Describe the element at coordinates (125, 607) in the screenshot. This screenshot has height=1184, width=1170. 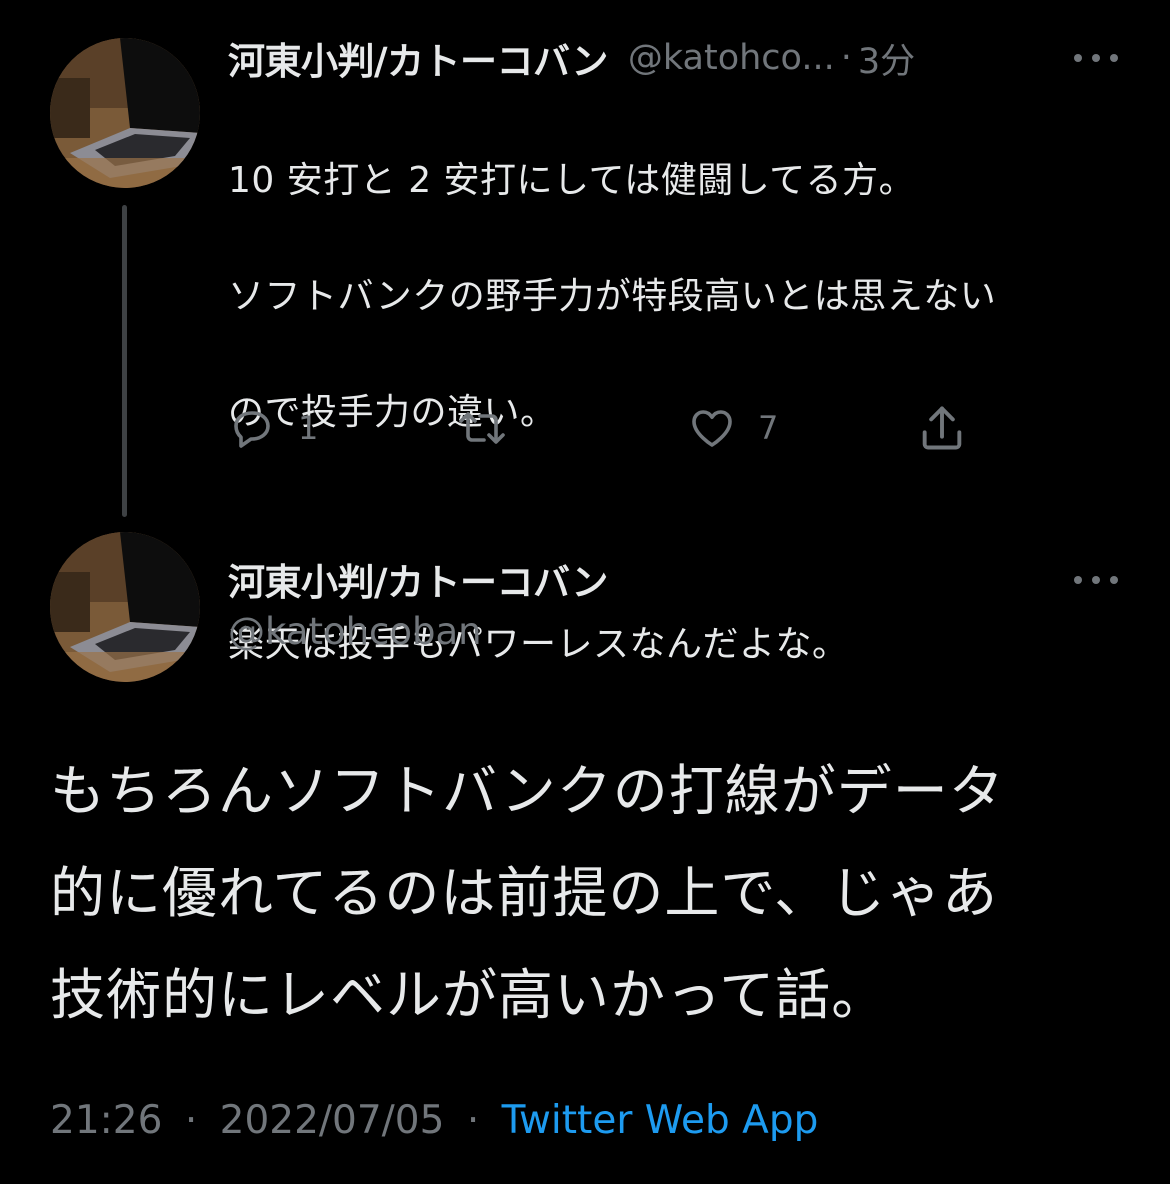
I see `avatar-main-author` at that location.